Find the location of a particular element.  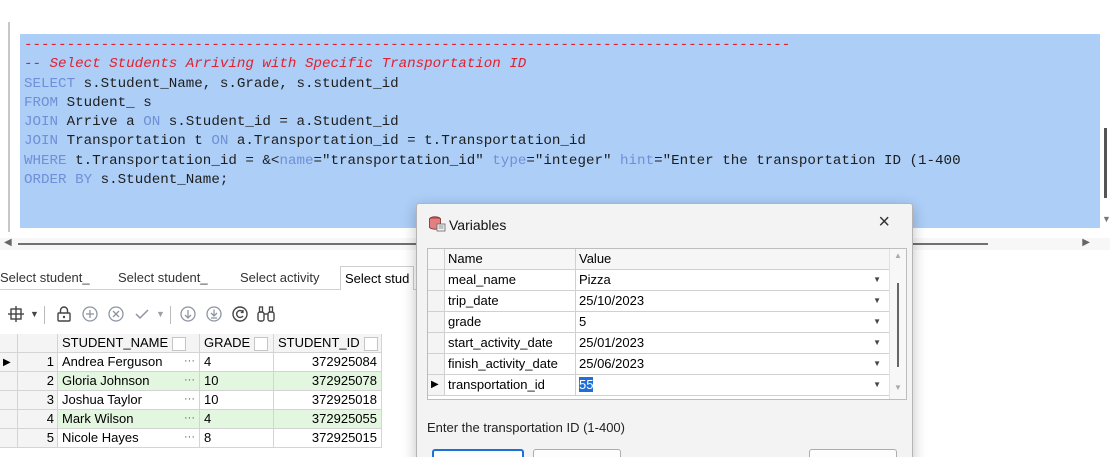

variable-row: start_activity_date 25/01/2023 ▼ is located at coordinates (659, 343).